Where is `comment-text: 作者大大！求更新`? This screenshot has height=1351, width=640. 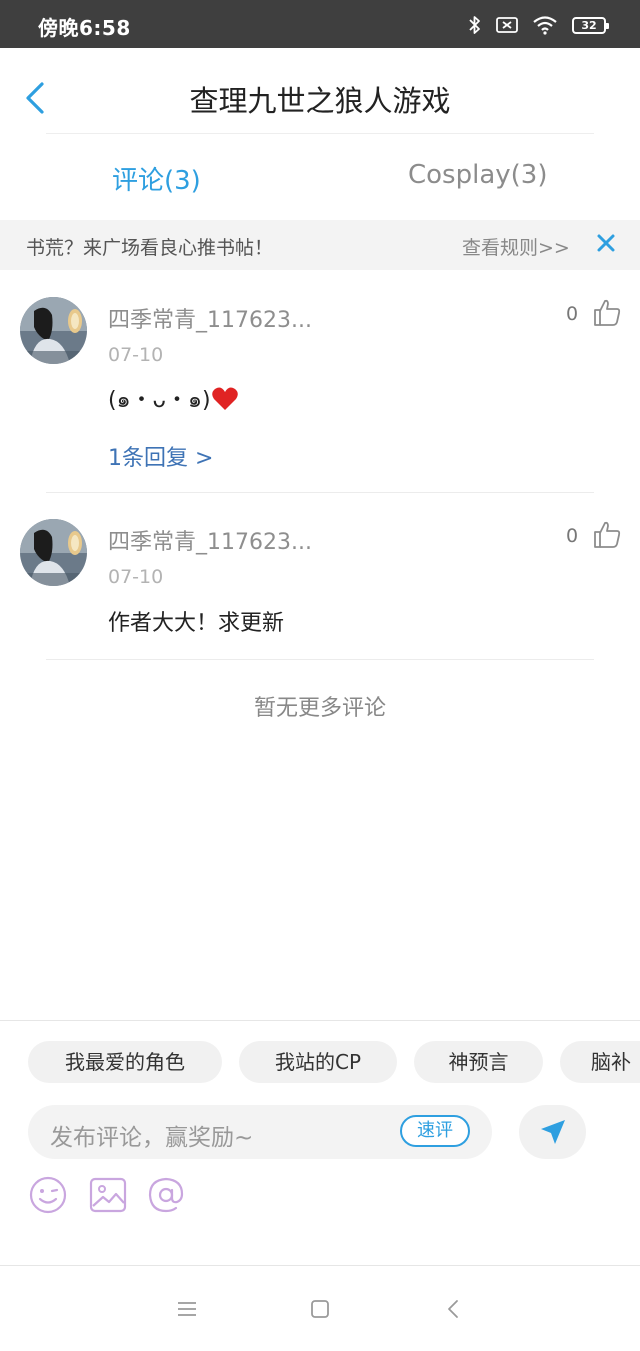
comment-text: 作者大大！求更新 is located at coordinates (196, 623).